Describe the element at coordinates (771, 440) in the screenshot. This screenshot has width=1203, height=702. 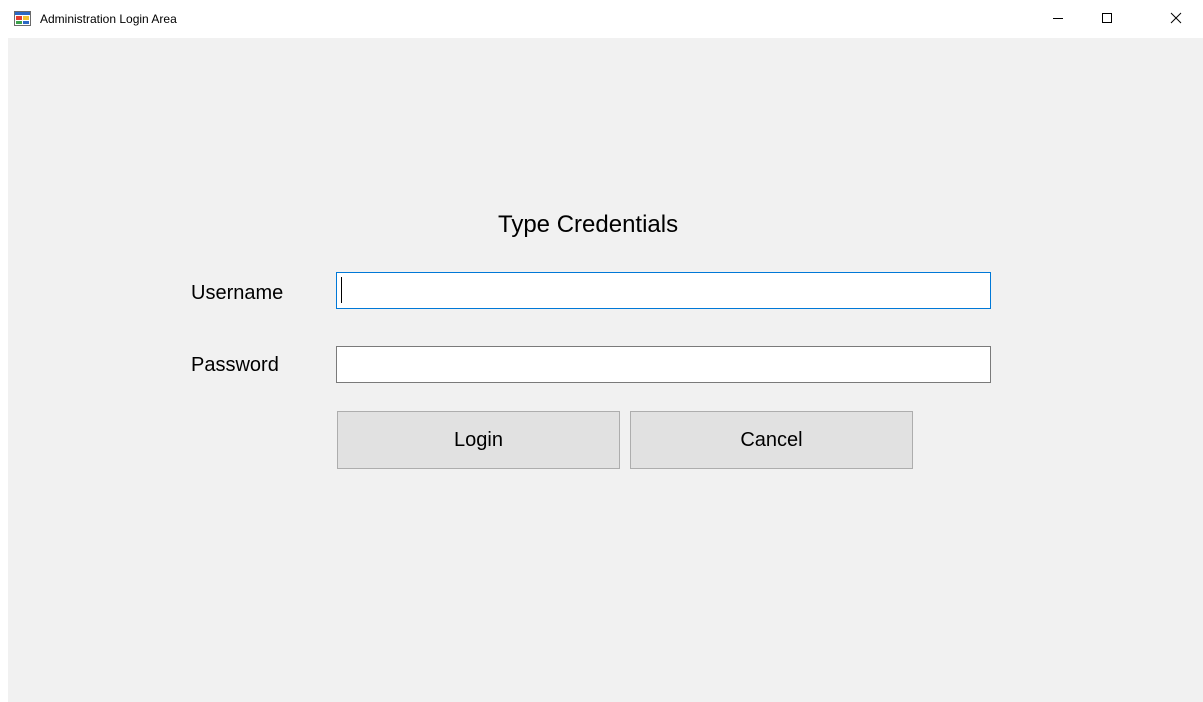
I see `cancel-button: Cancel` at that location.